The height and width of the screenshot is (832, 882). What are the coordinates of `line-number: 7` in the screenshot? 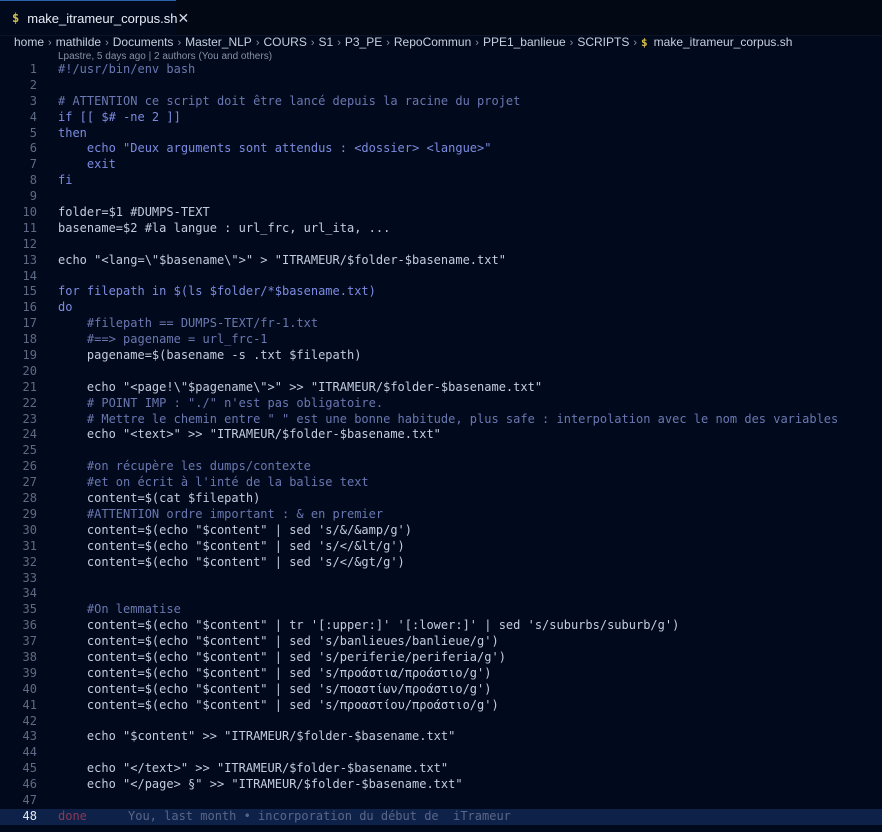 It's located at (33, 164).